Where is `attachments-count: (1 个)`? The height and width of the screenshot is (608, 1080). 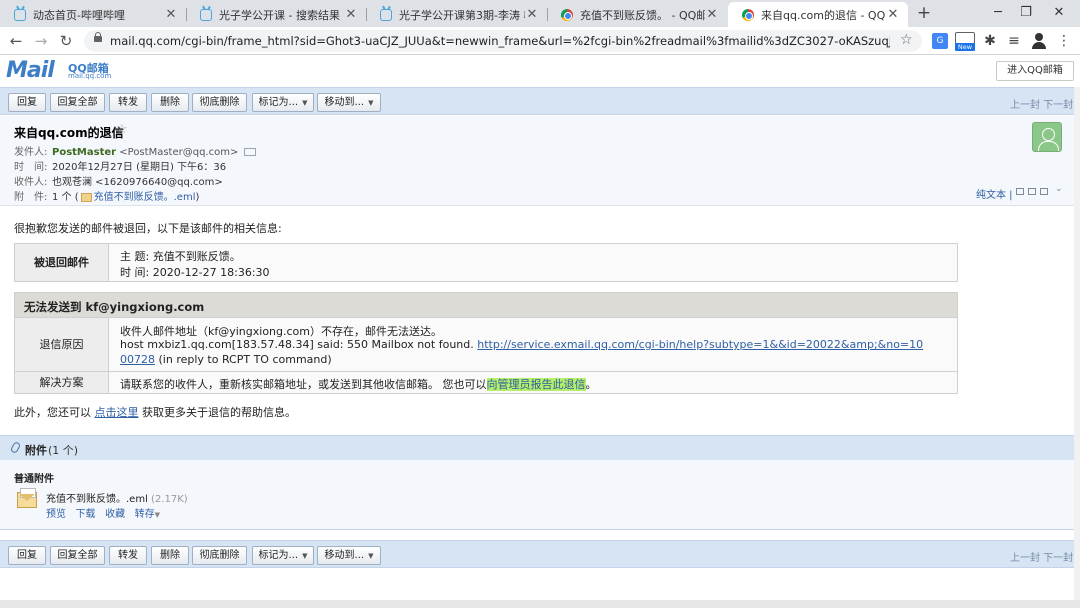
attachments-count: (1 个) is located at coordinates (63, 450).